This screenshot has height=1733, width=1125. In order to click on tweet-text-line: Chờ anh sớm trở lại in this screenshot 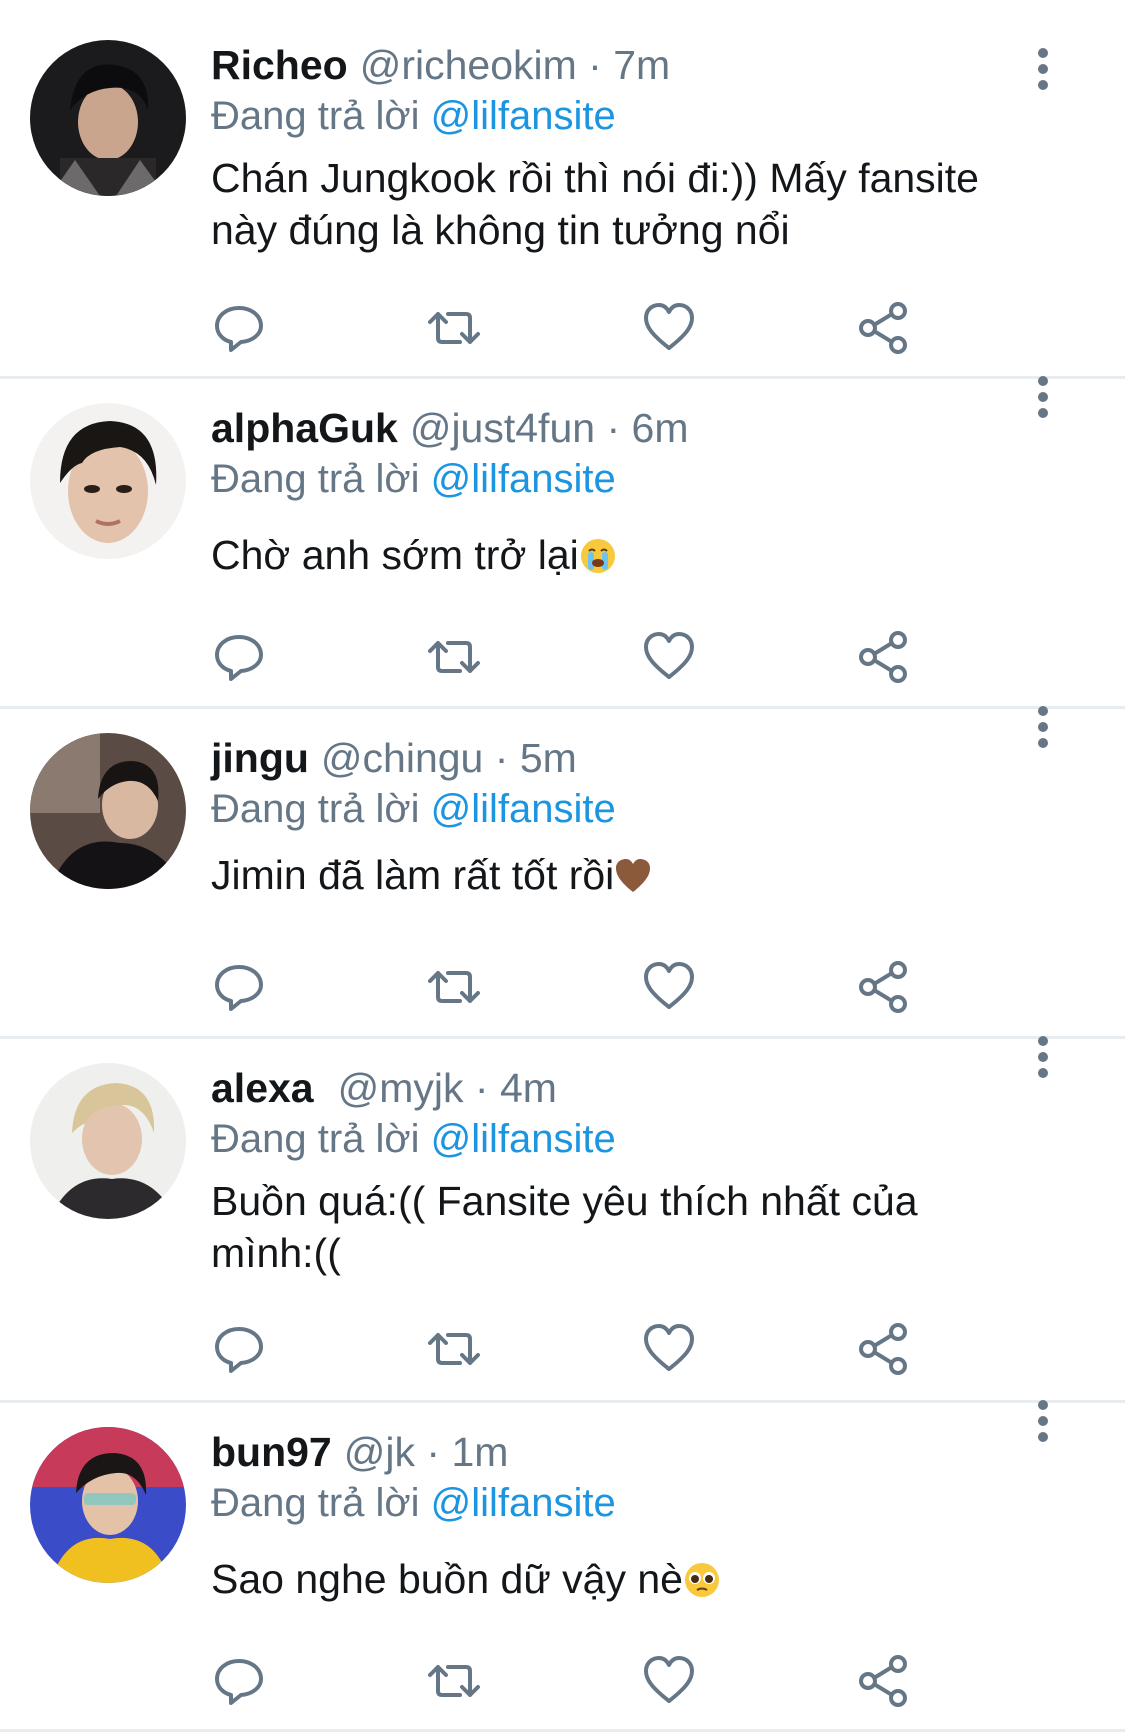, I will do `click(395, 555)`.